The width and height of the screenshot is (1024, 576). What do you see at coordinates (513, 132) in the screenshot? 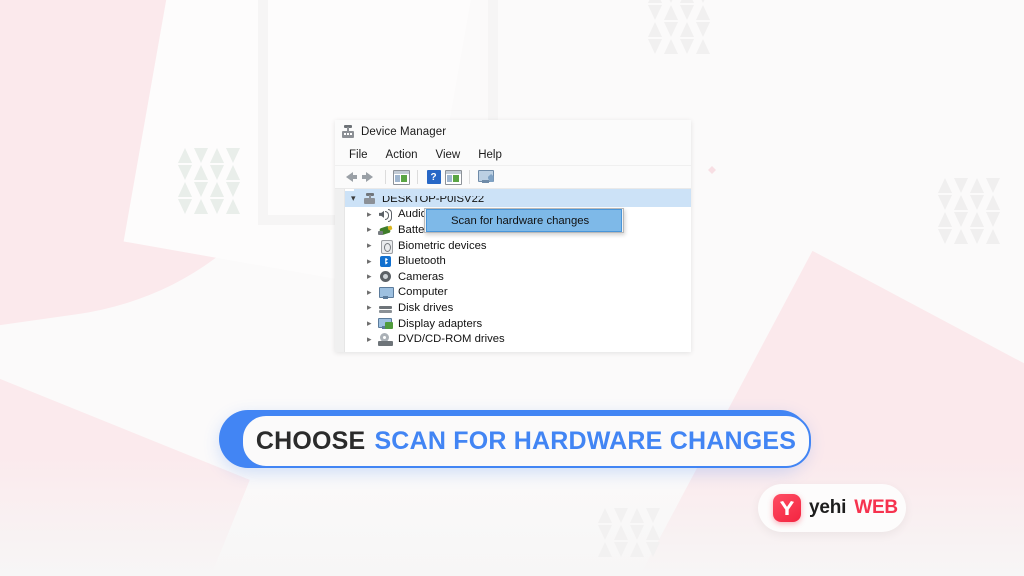
I see `title-bar: Device Manager` at bounding box center [513, 132].